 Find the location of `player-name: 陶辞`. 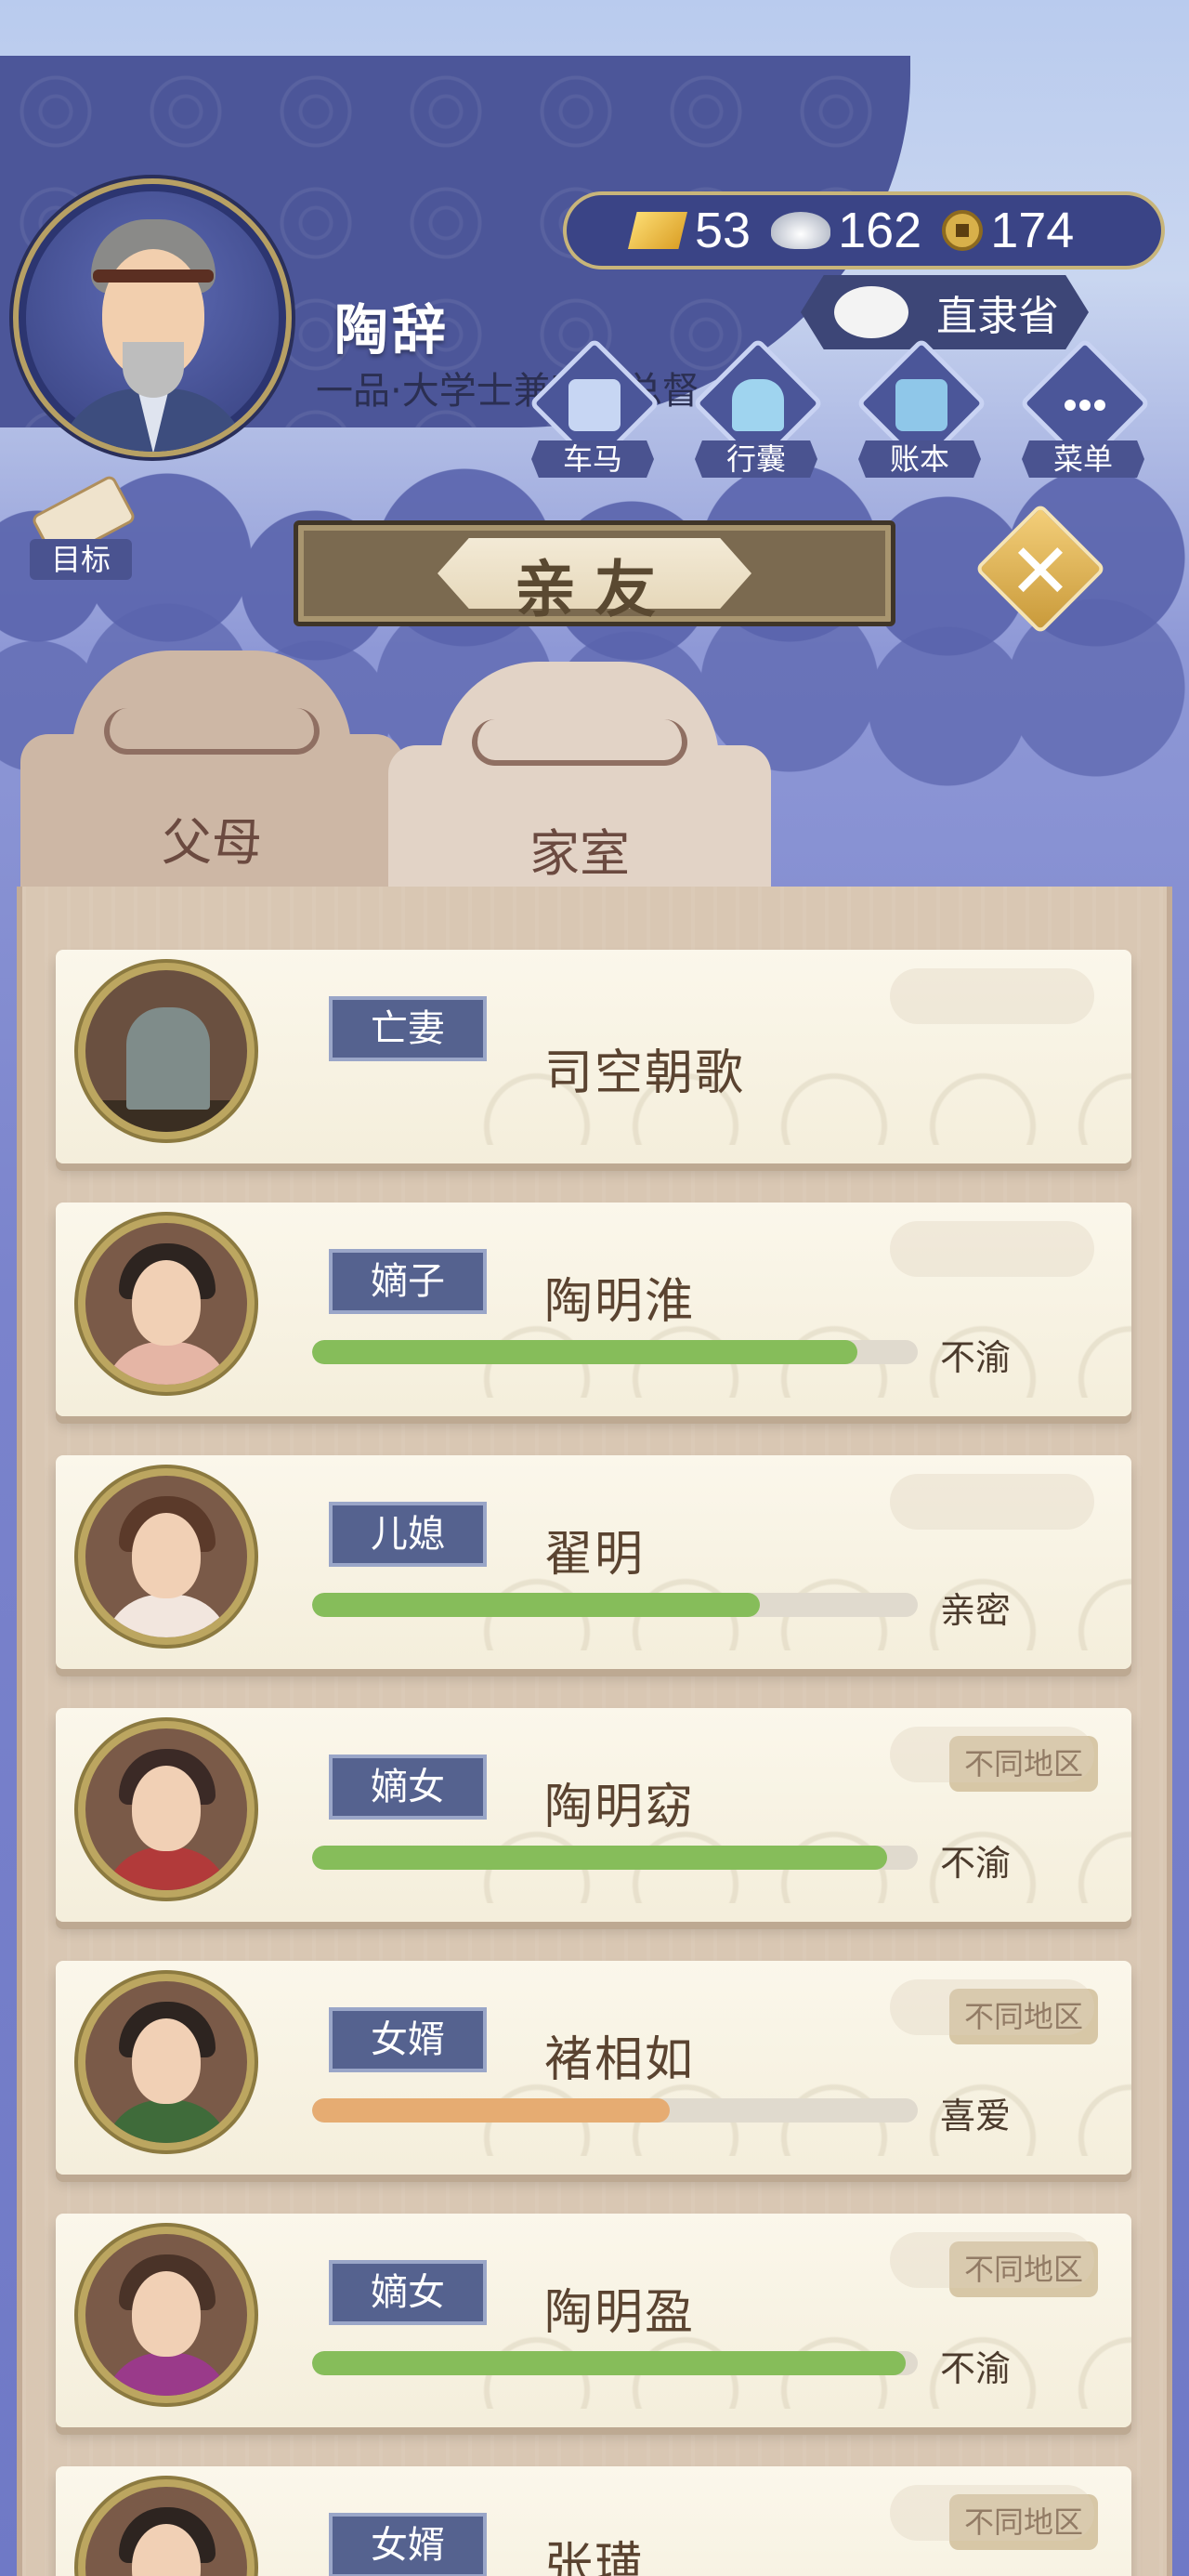

player-name: 陶辞 is located at coordinates (393, 329).